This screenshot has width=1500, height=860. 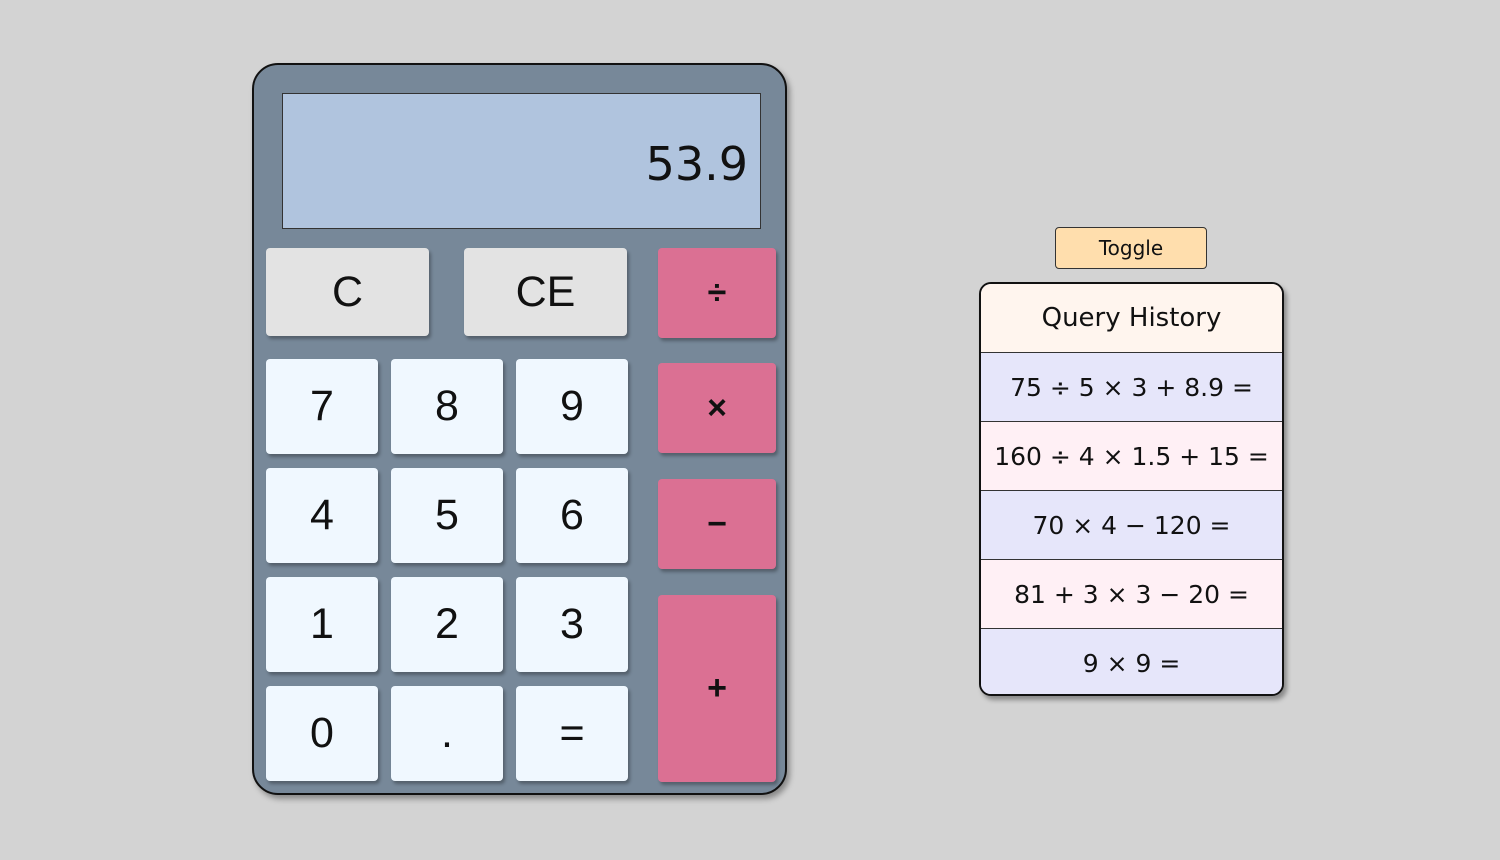 I want to click on digit-9-button: 9, so click(x=572, y=406).